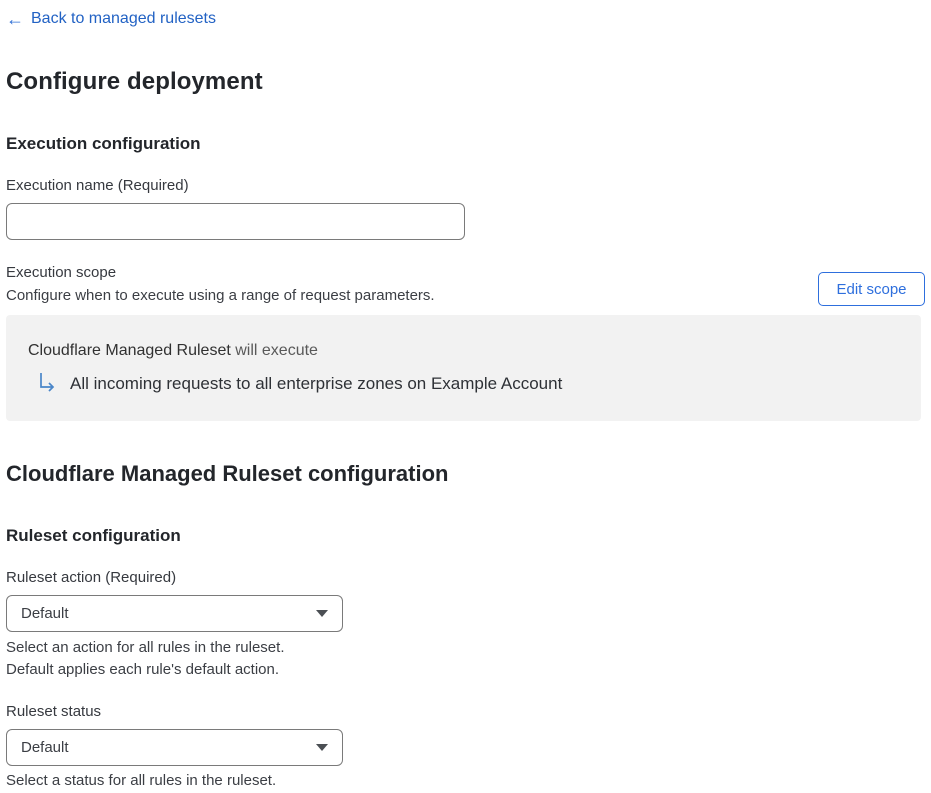 The image size is (931, 793). What do you see at coordinates (123, 18) in the screenshot?
I see `back-link-label: Back to managed rulesets` at bounding box center [123, 18].